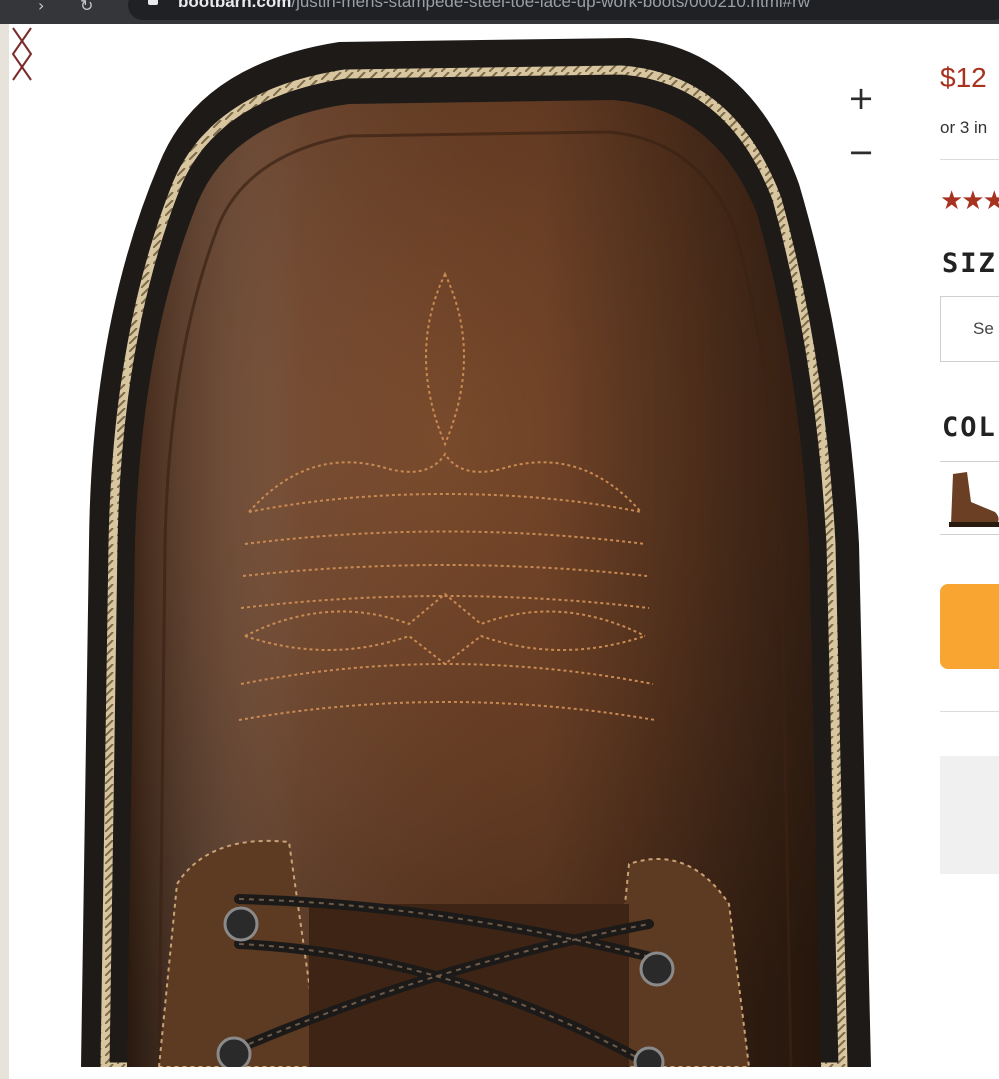  Describe the element at coordinates (963, 77) in the screenshot. I see `product-price: $12` at that location.